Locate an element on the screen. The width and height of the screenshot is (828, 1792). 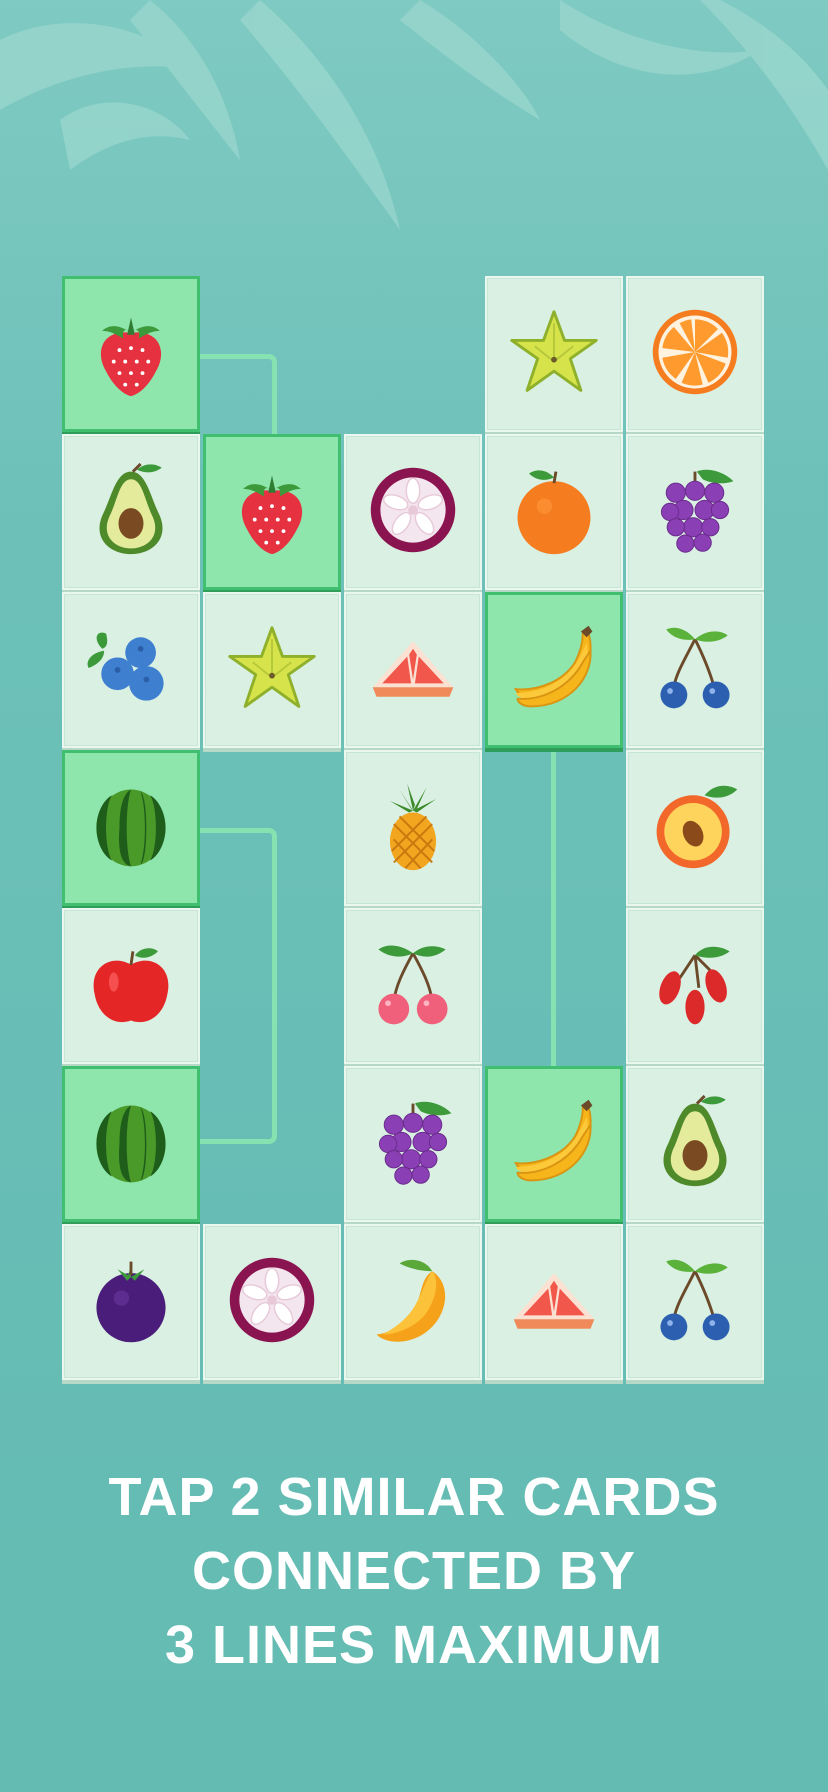
card-apple is located at coordinates (131, 986).